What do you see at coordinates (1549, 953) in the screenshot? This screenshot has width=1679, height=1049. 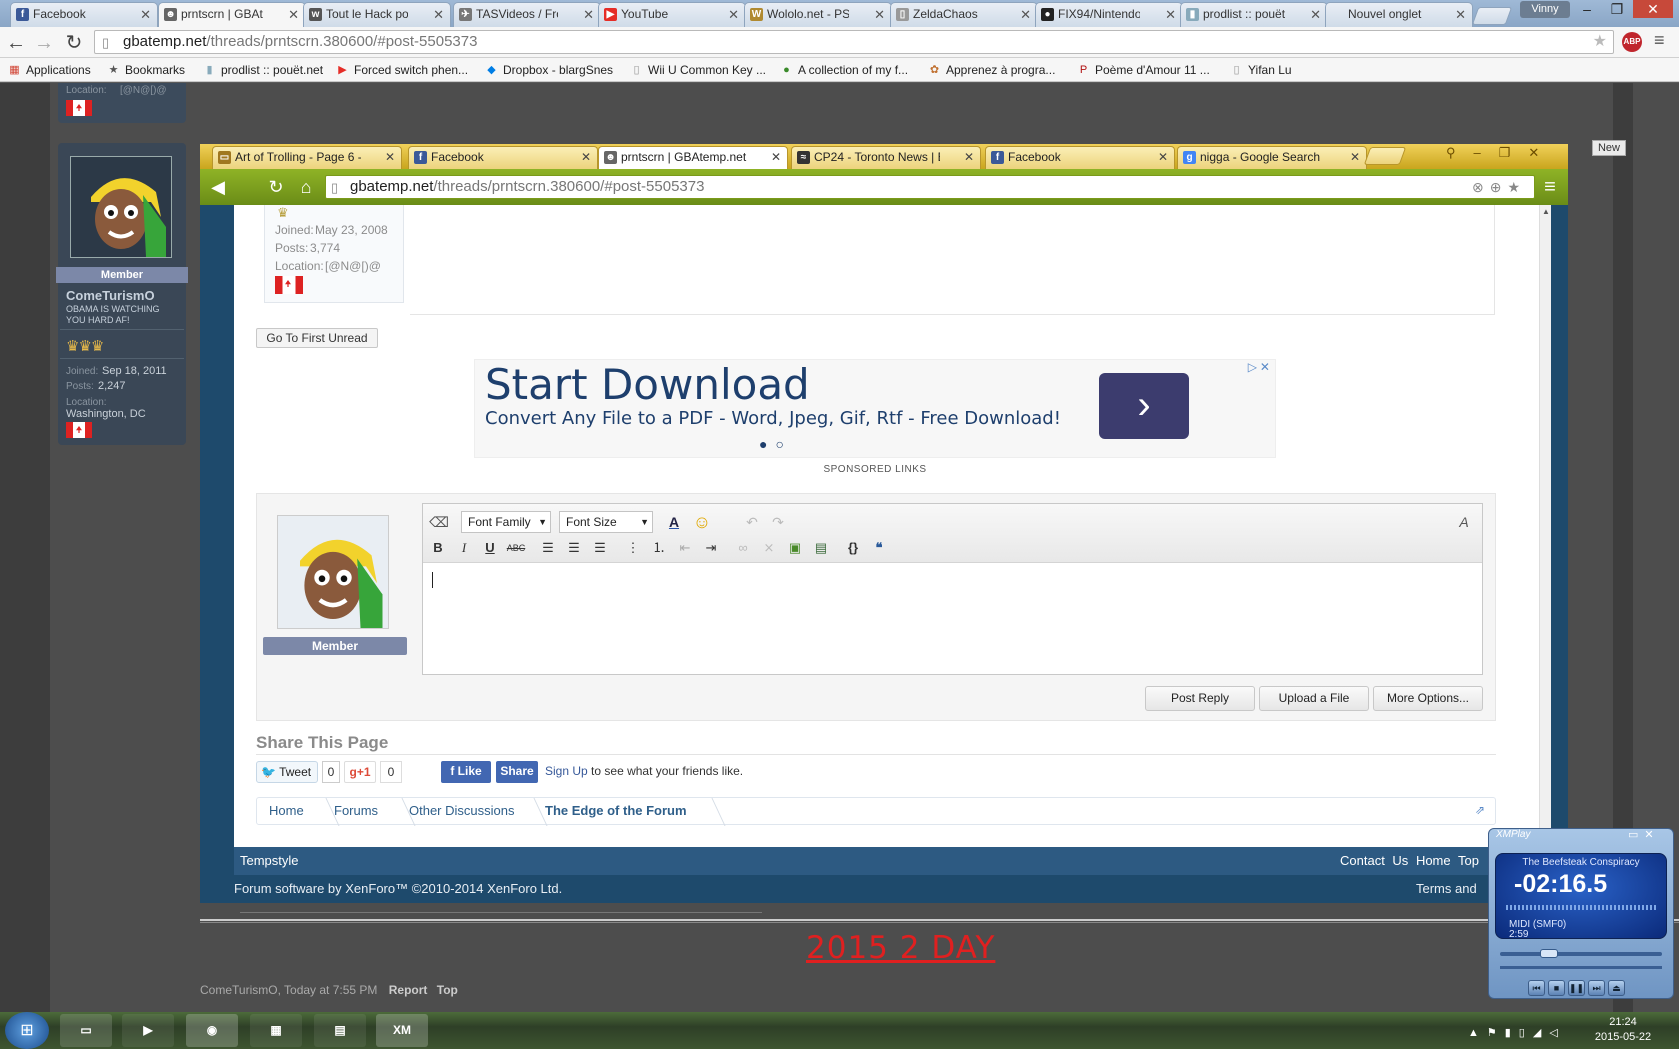 I see `seek-thumb` at bounding box center [1549, 953].